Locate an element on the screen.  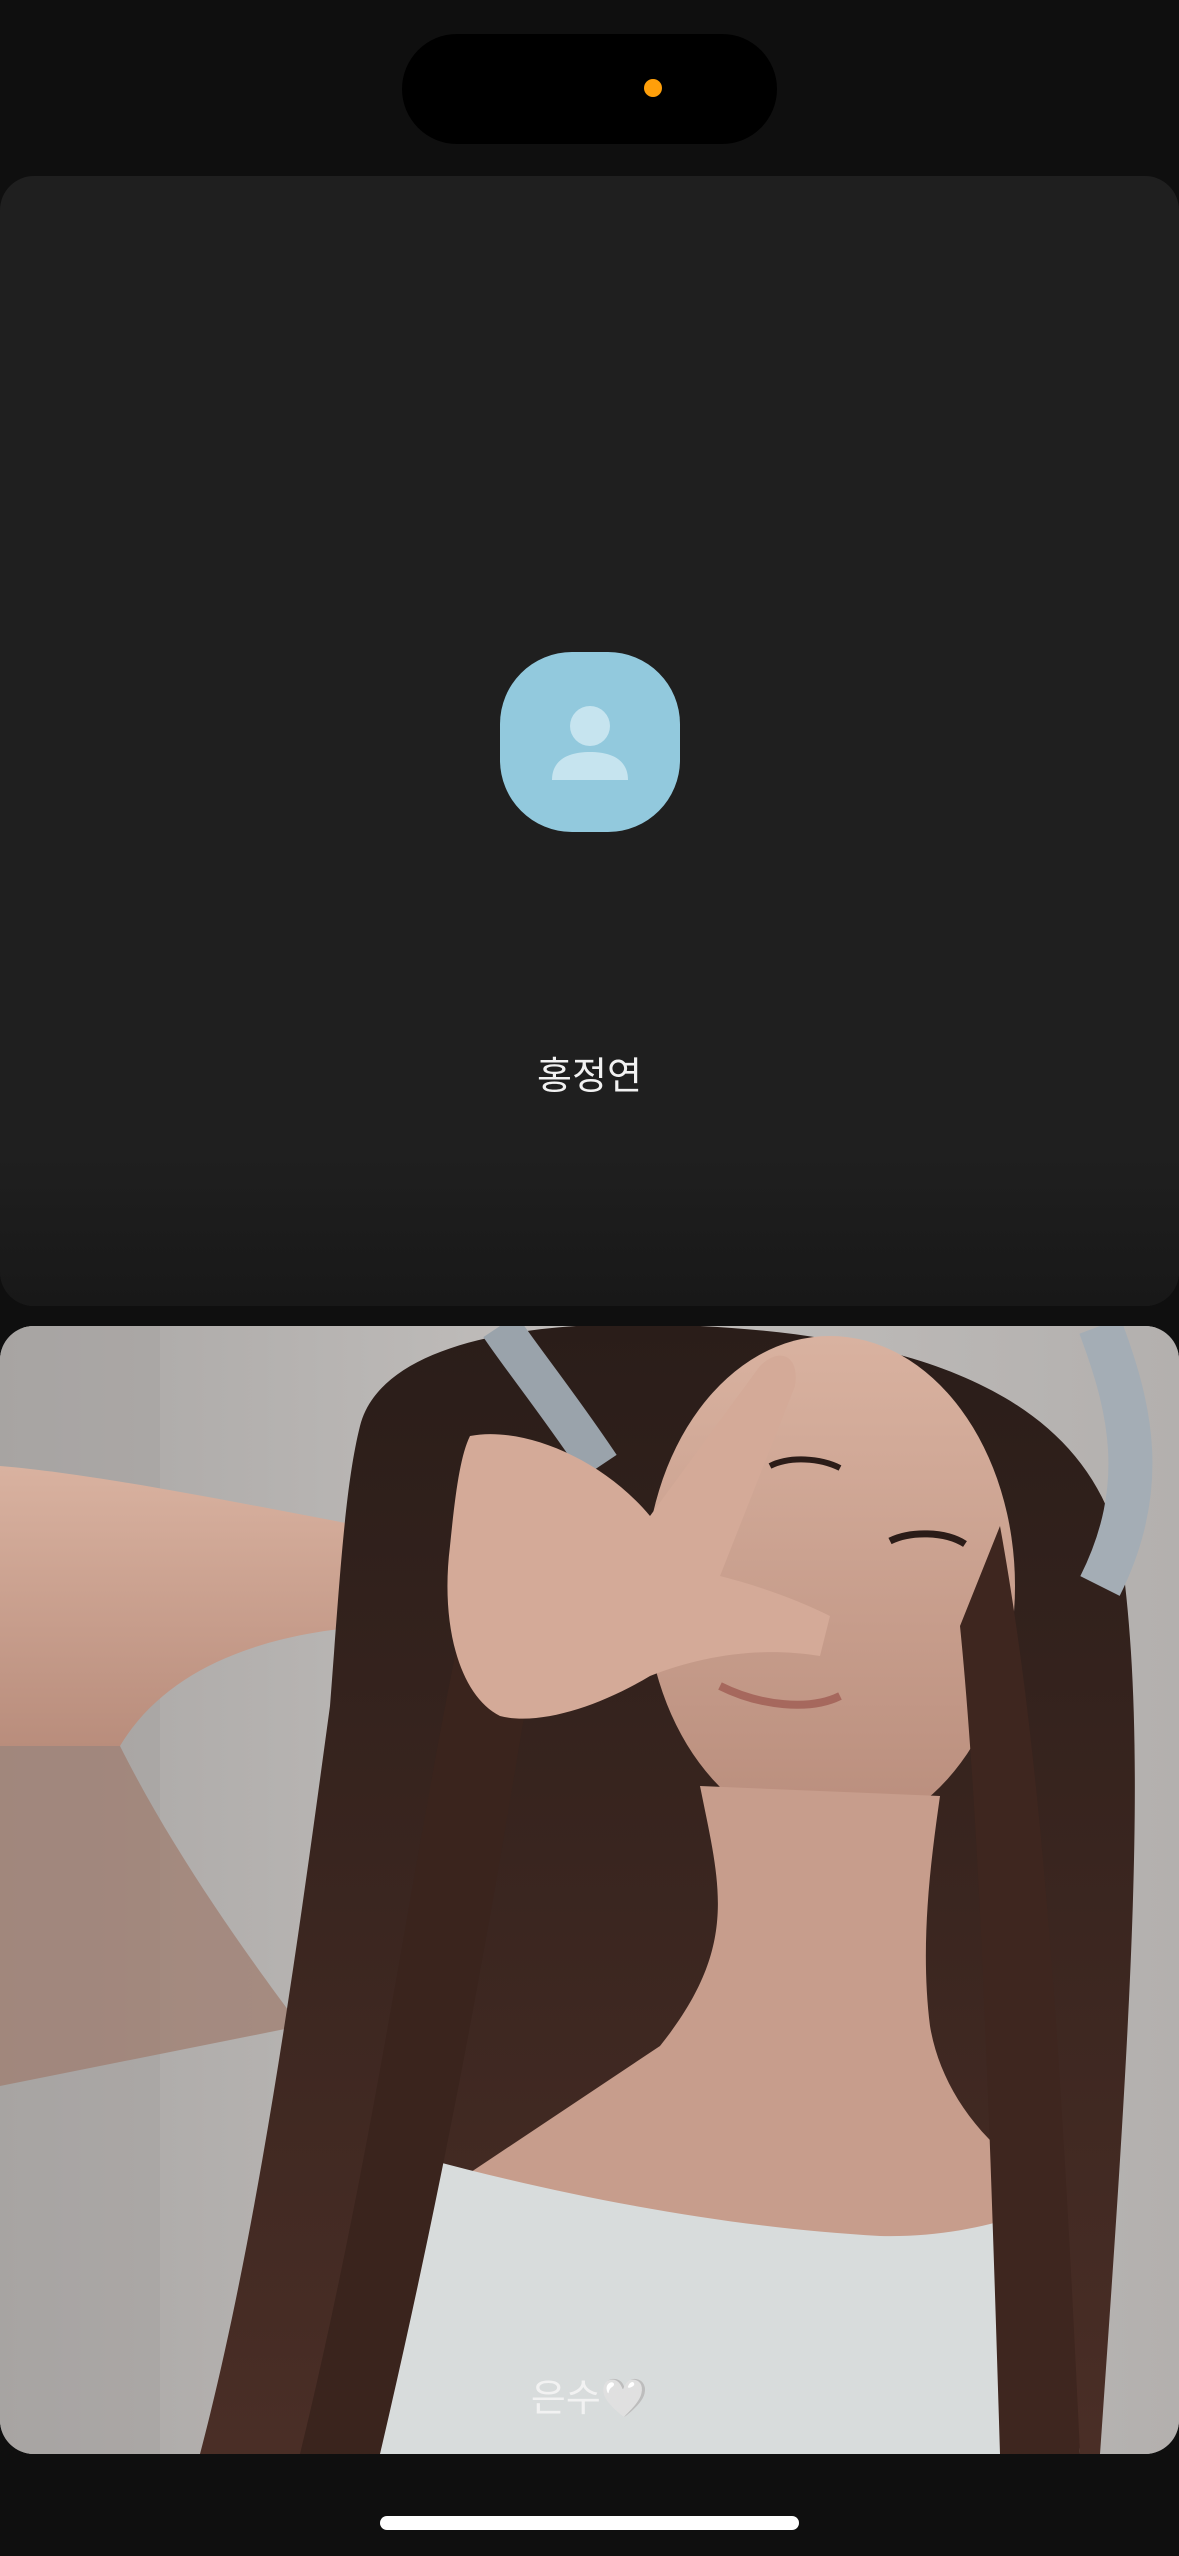
home-indicator is located at coordinates (589, 2523).